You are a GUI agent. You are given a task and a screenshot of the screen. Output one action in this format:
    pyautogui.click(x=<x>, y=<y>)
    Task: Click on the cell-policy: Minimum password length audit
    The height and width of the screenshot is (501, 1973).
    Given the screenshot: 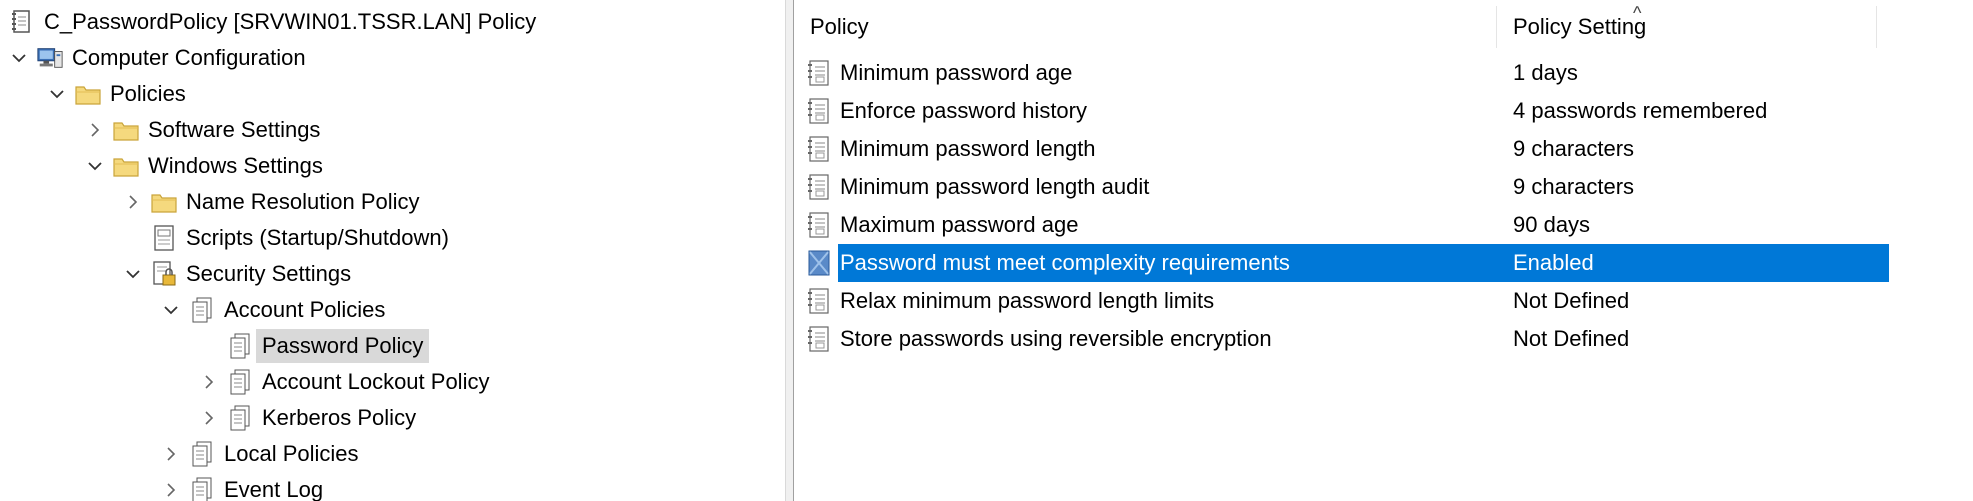 What is the action you would take?
    pyautogui.click(x=1151, y=187)
    